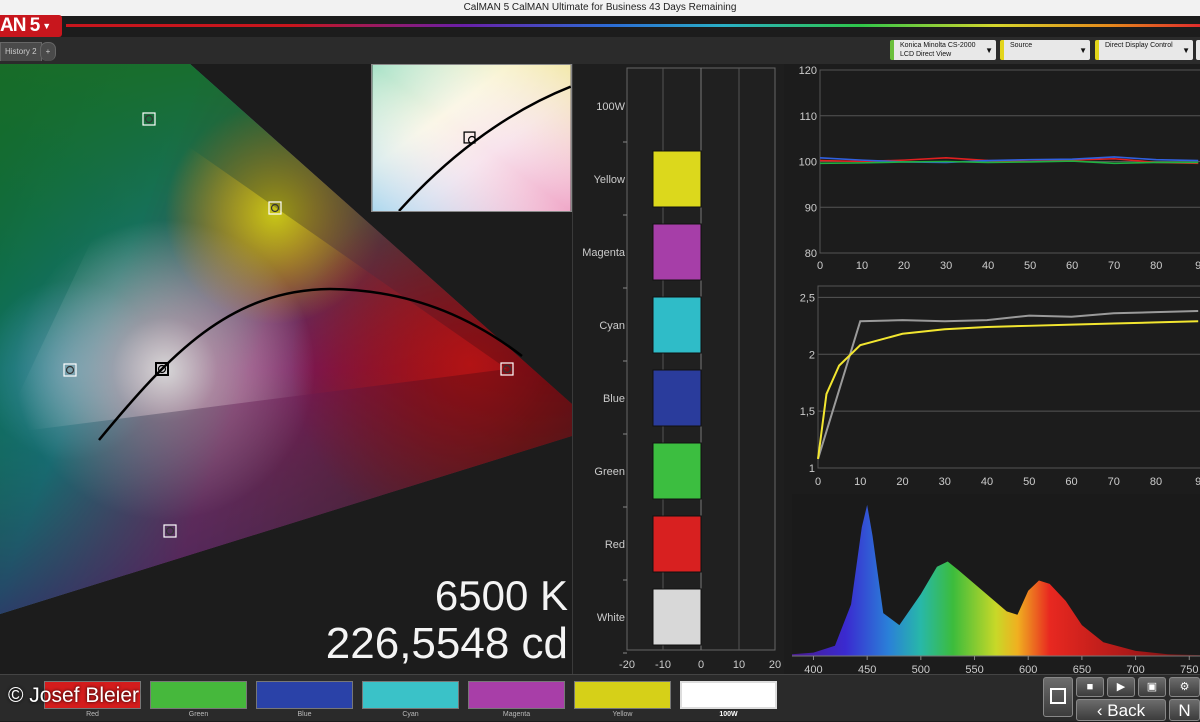 The image size is (1200, 722). Describe the element at coordinates (999, 168) in the screenshot. I see `rgb-balance-line-chart: 80 90 100 110 120 0 10 20 30 40 50 60 70 80 9` at that location.